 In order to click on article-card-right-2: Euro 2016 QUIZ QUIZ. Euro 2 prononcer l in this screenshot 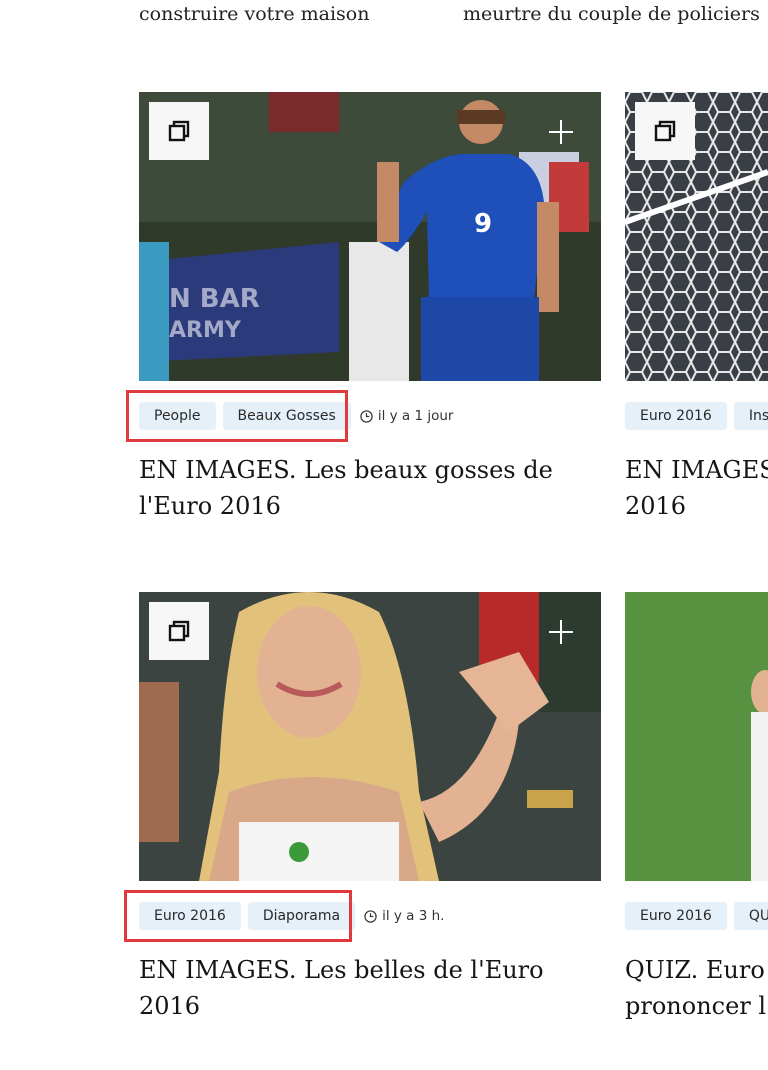, I will do `click(696, 812)`.